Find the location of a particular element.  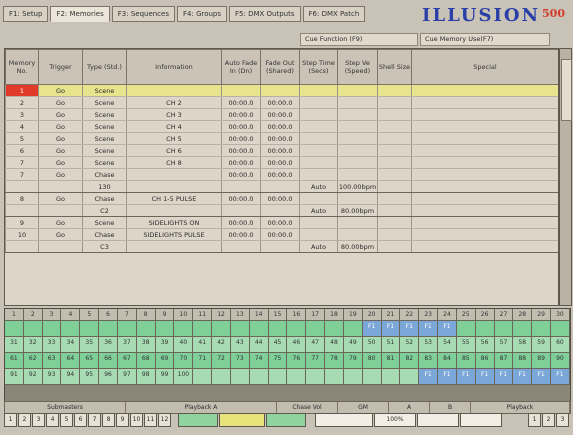

cue-cell: 82 is located at coordinates (410, 360).